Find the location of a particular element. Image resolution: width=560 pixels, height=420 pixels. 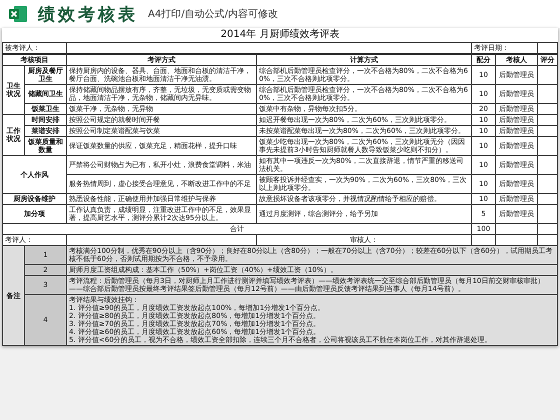

page-title: 绩效考核表 is located at coordinates (88, 15).